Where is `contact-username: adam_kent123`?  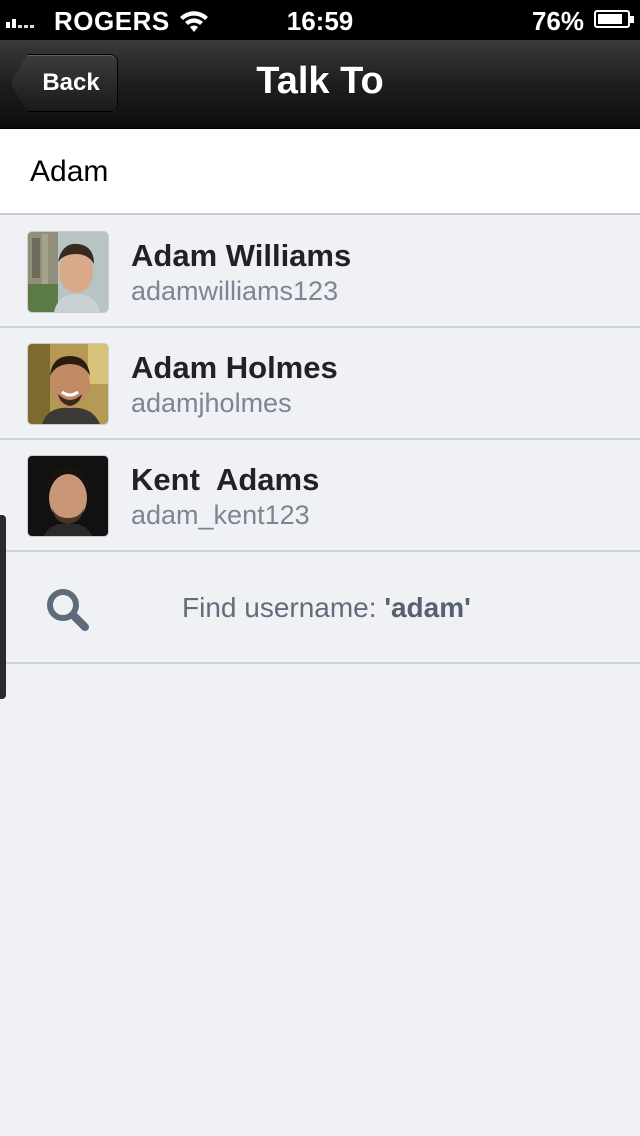
contact-username: adam_kent123 is located at coordinates (220, 515).